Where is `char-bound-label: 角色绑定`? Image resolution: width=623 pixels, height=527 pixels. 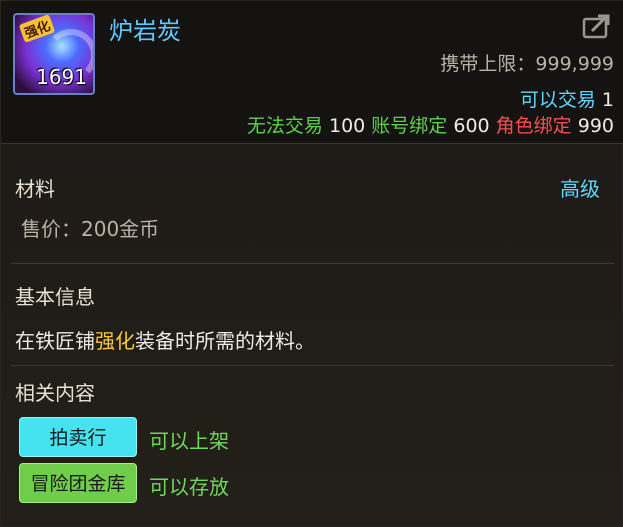
char-bound-label: 角色绑定 is located at coordinates (533, 126).